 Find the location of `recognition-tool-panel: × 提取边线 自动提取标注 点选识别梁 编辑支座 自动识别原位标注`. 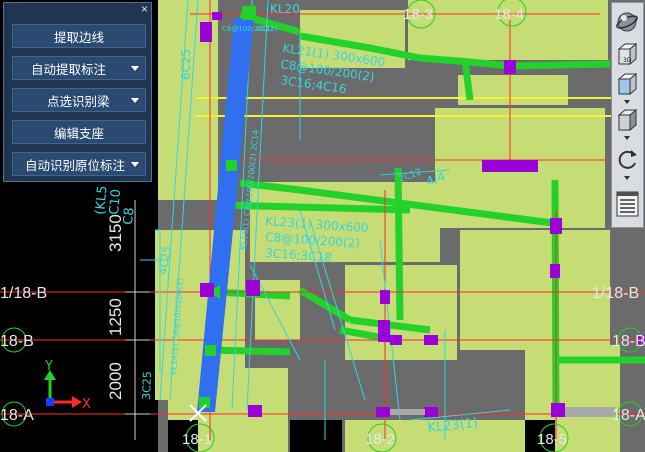

recognition-tool-panel: × 提取边线 自动提取标注 点选识别梁 编辑支座 自动识别原位标注 is located at coordinates (77, 92).